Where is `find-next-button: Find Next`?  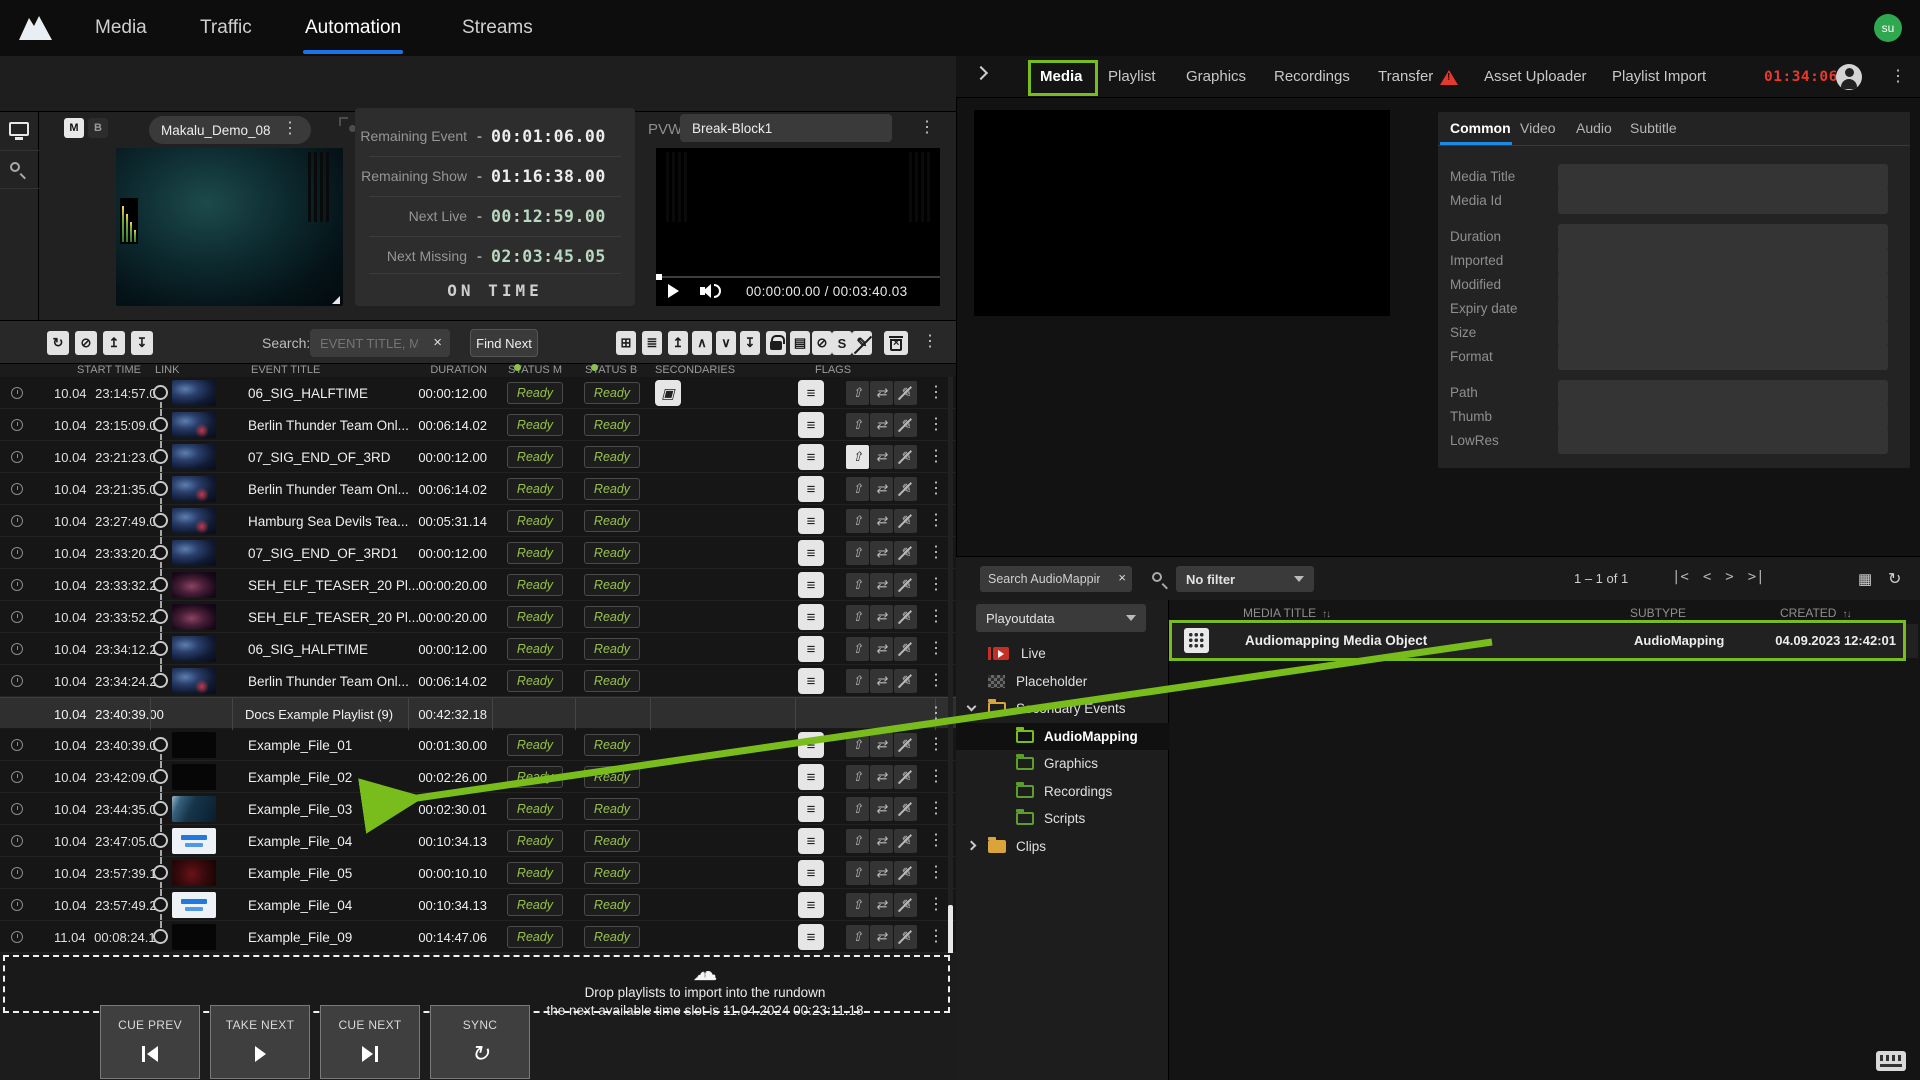
find-next-button: Find Next is located at coordinates (504, 343).